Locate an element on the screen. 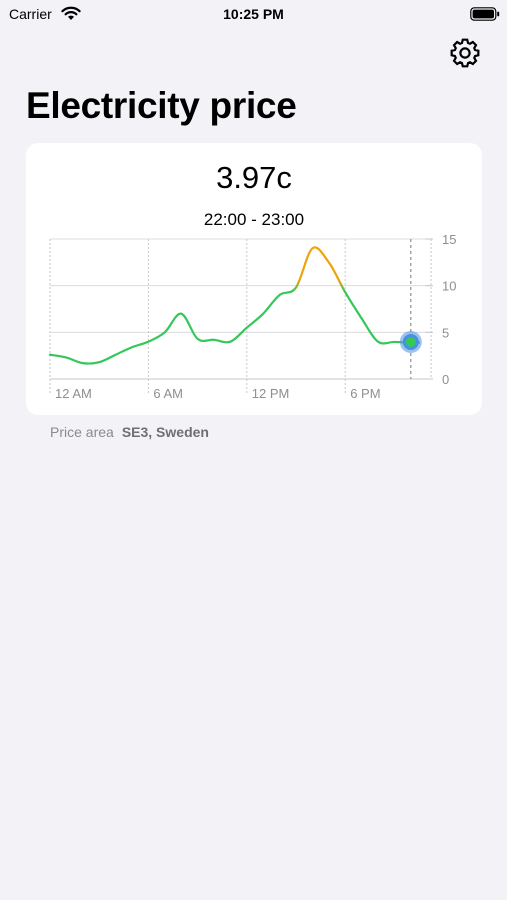 Image resolution: width=507 pixels, height=900 pixels. x-tick-label: 6 AM is located at coordinates (168, 393).